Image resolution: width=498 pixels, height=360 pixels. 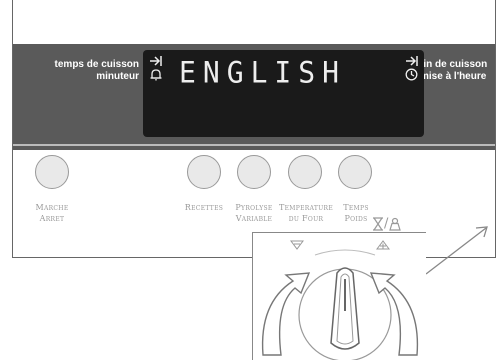 I want to click on label-end-group: fin de cuisson mise à l'heure, so click(x=459, y=71).